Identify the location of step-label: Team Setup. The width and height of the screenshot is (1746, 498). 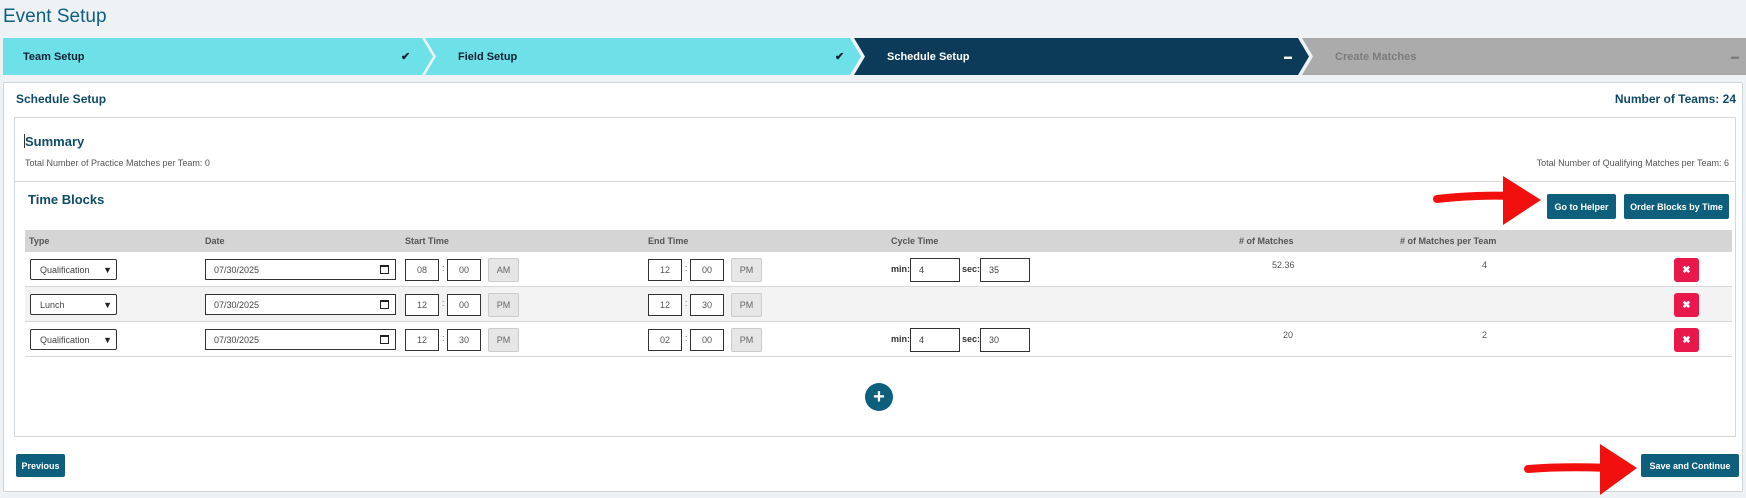
(54, 56).